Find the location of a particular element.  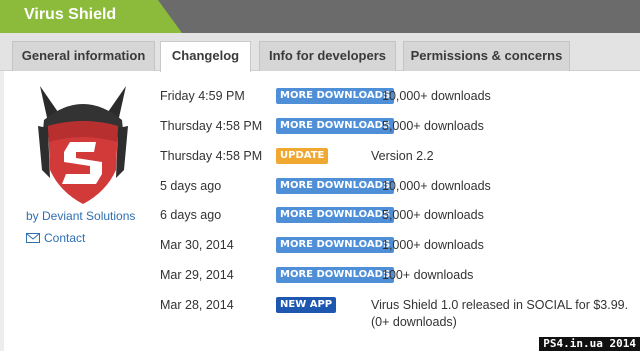

update-badge: UPDATE is located at coordinates (302, 156).